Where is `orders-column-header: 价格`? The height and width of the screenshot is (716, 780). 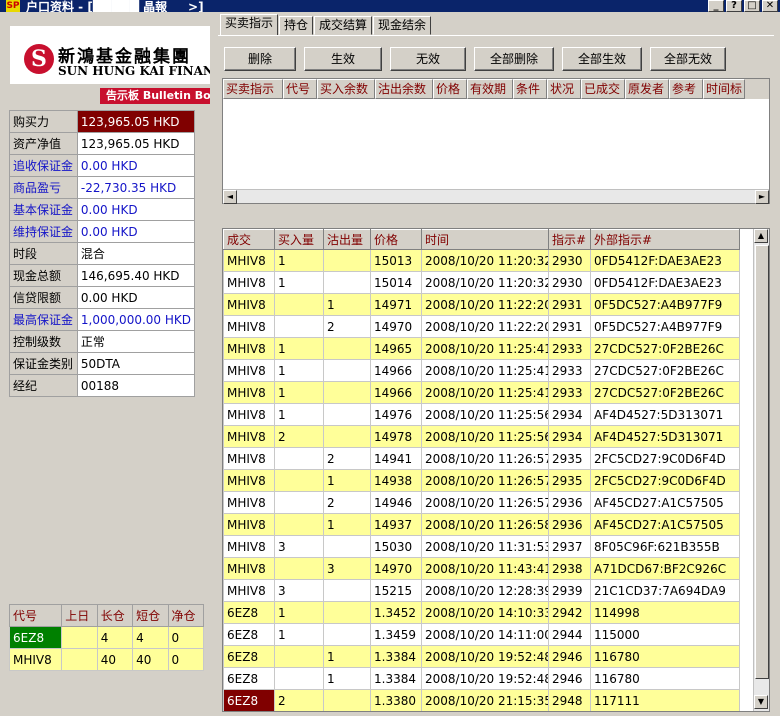 orders-column-header: 价格 is located at coordinates (450, 89).